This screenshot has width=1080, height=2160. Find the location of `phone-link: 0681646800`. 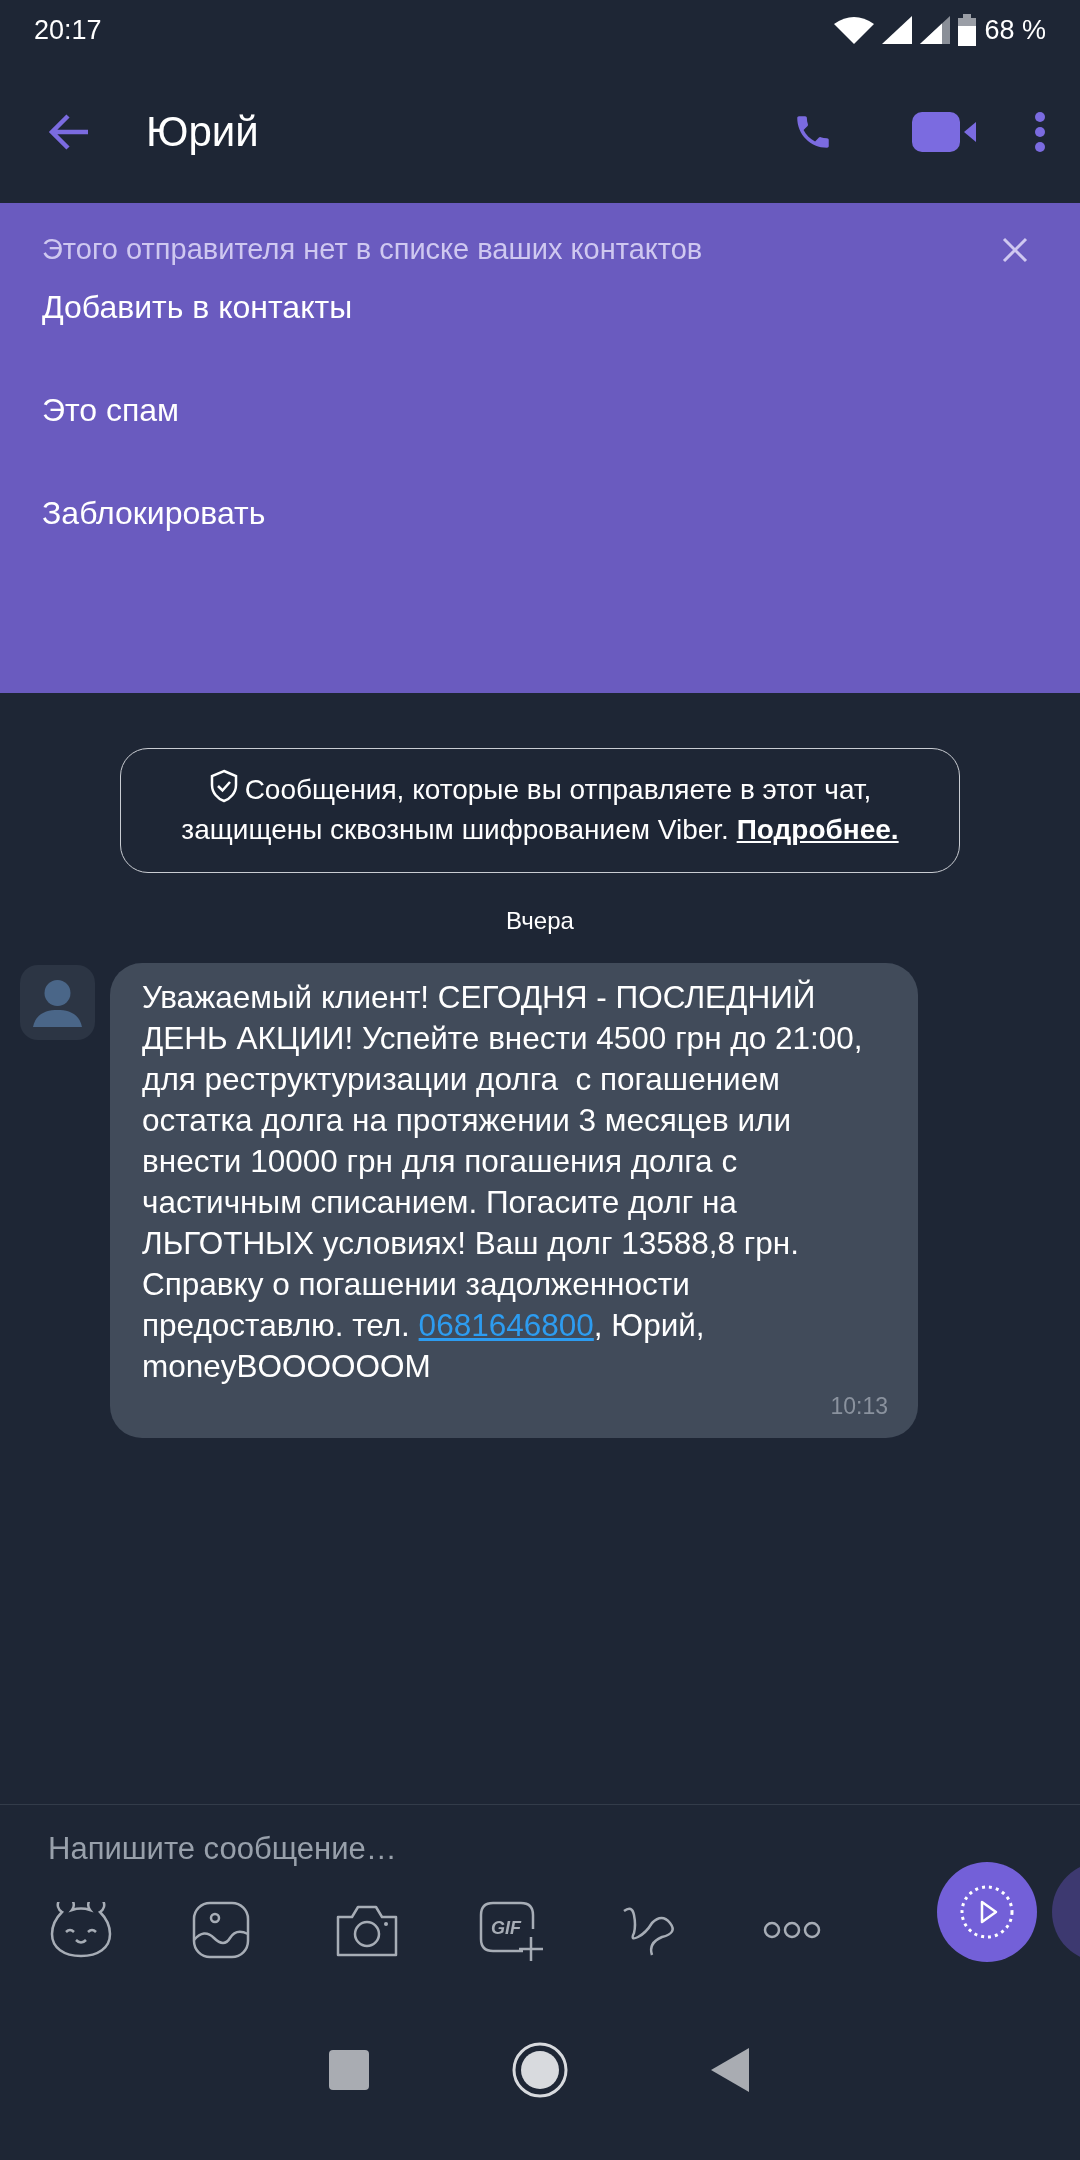

phone-link: 0681646800 is located at coordinates (506, 1325).